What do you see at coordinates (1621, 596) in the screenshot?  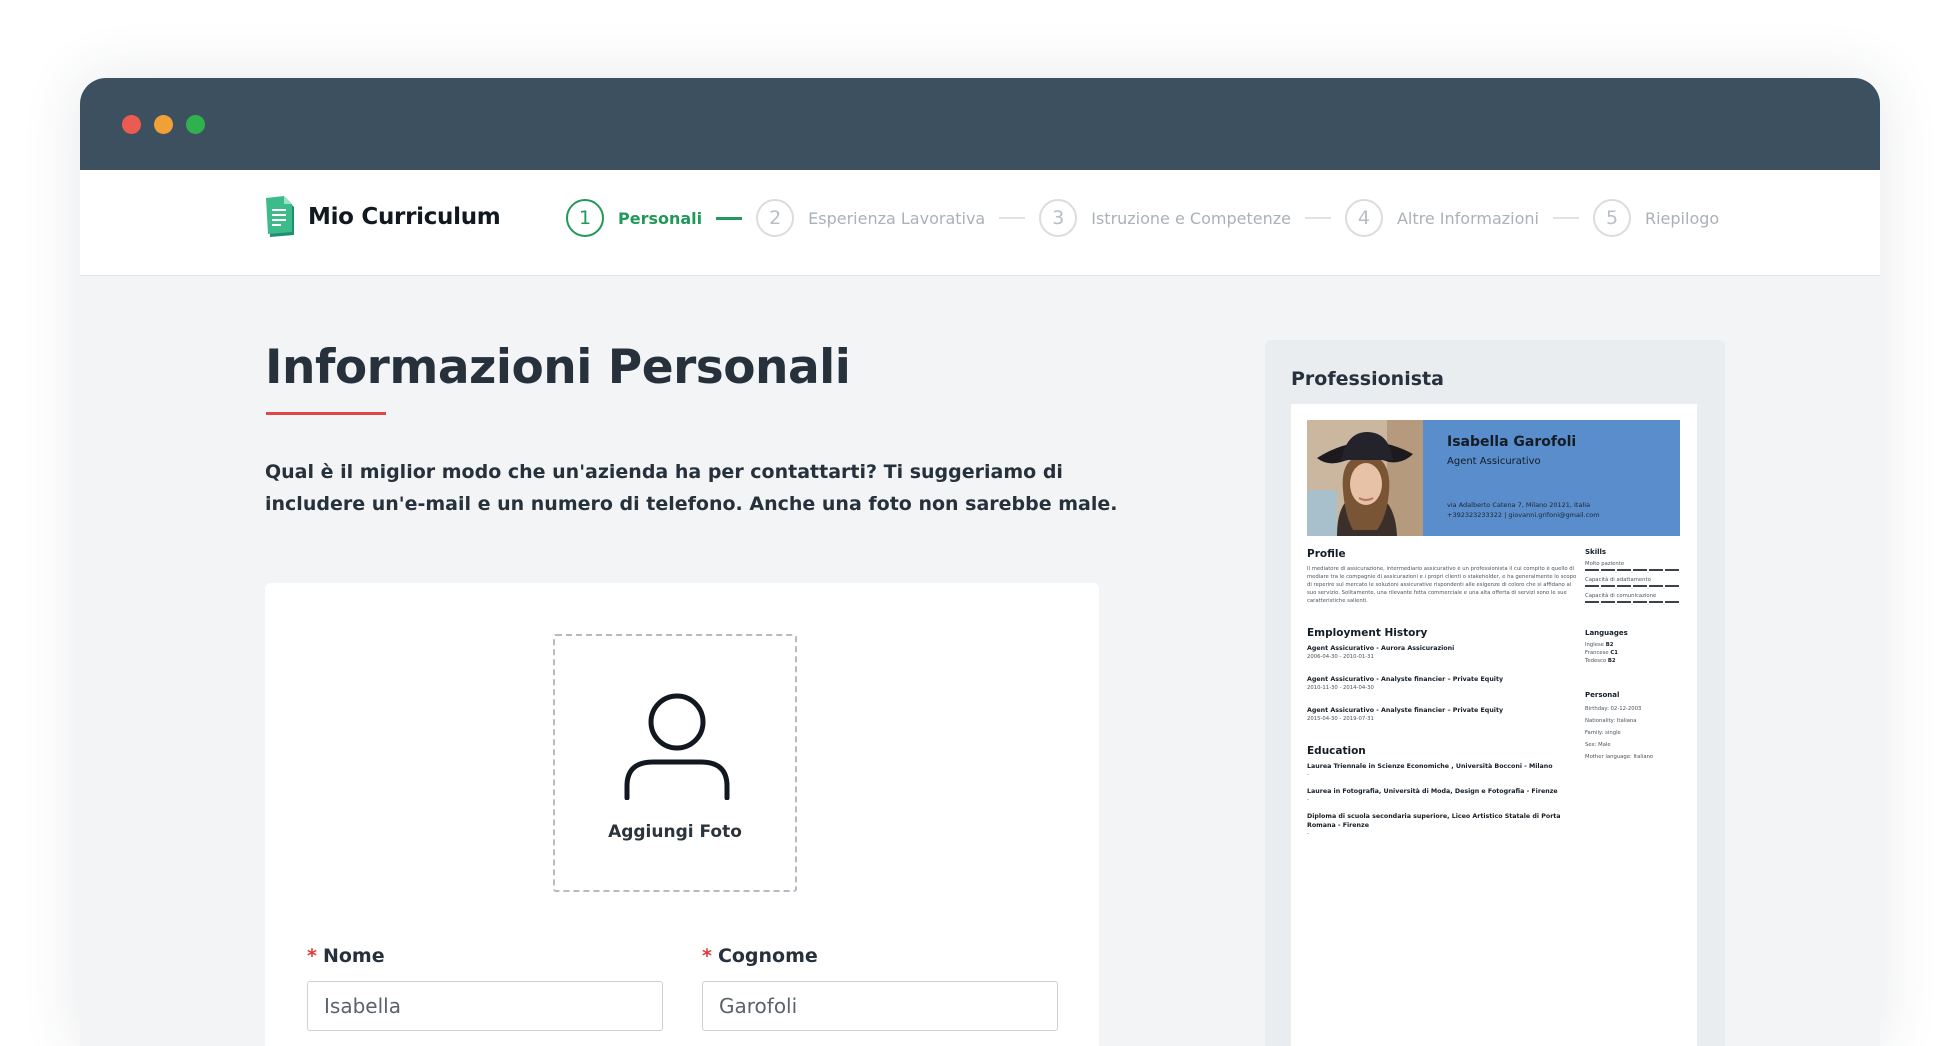 I see `cv-skill: Capacità di comunicazione` at bounding box center [1621, 596].